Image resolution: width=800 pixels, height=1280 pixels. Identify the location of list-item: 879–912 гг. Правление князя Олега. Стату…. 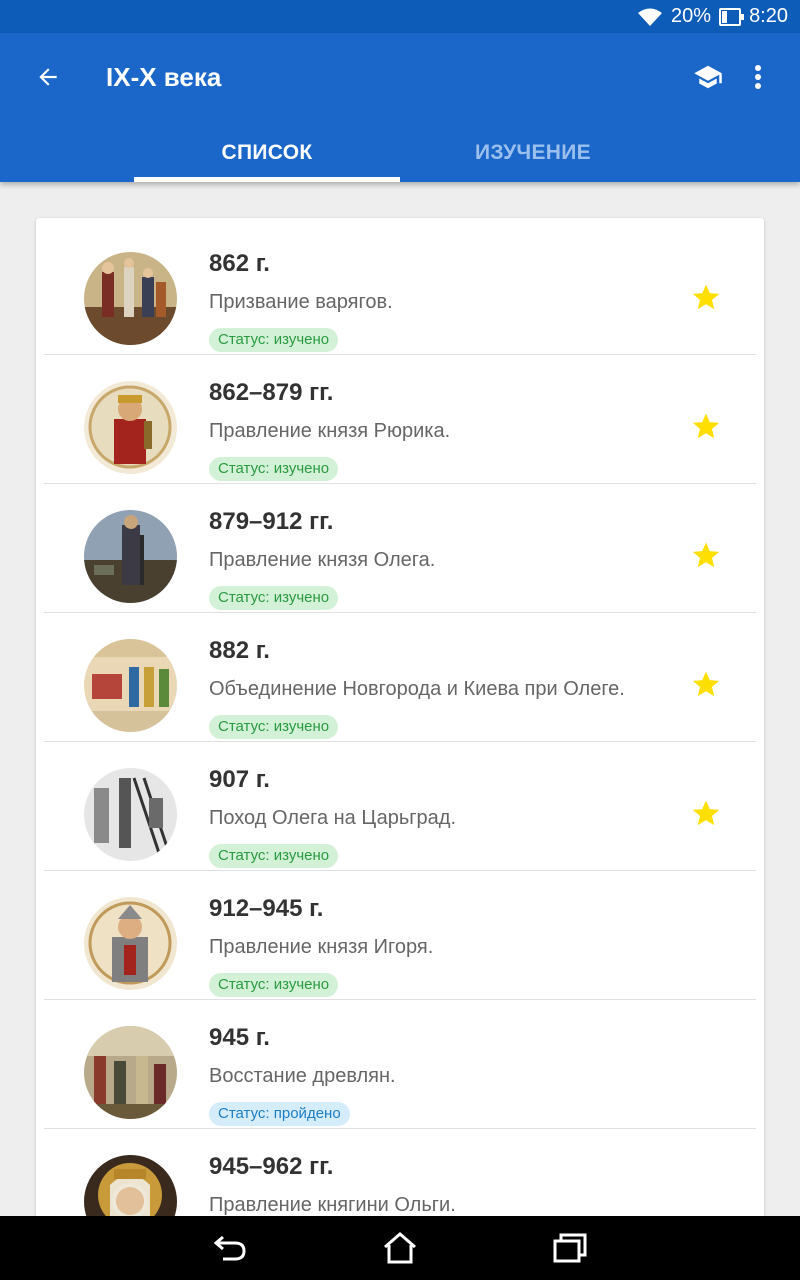
(400, 548).